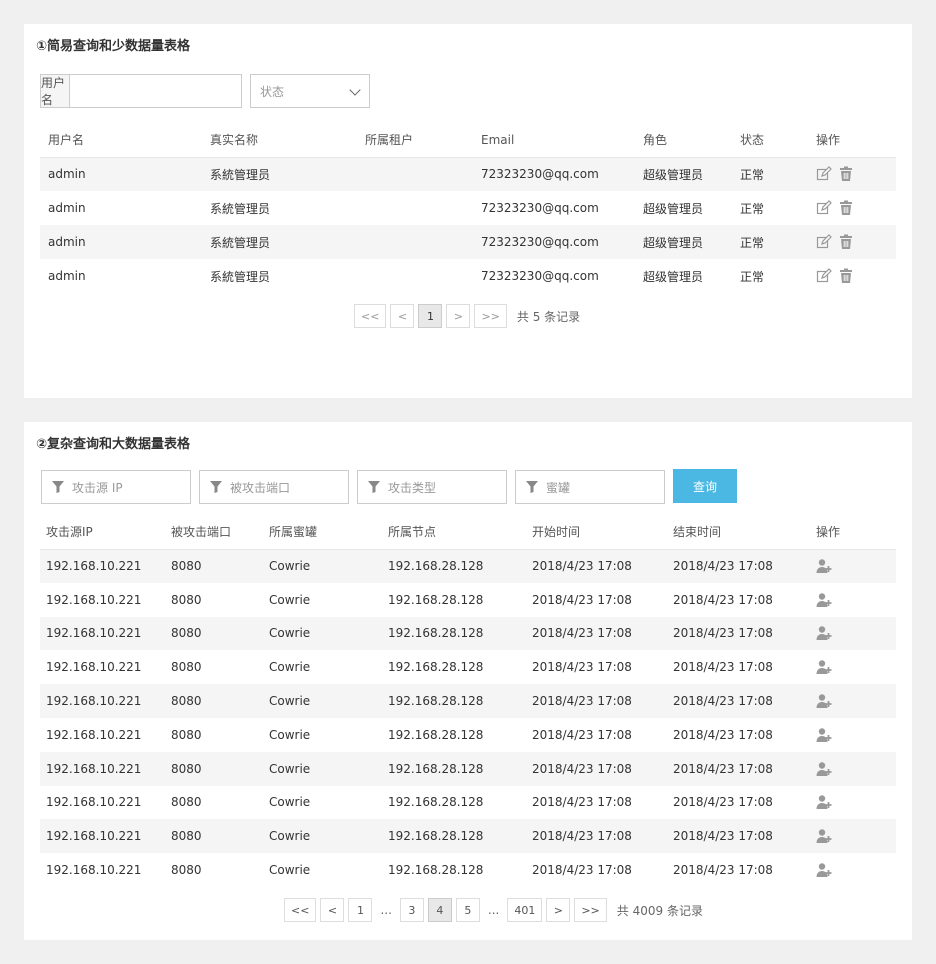 This screenshot has width=936, height=964. What do you see at coordinates (279, 140) in the screenshot?
I see `column-header: 真实名称` at bounding box center [279, 140].